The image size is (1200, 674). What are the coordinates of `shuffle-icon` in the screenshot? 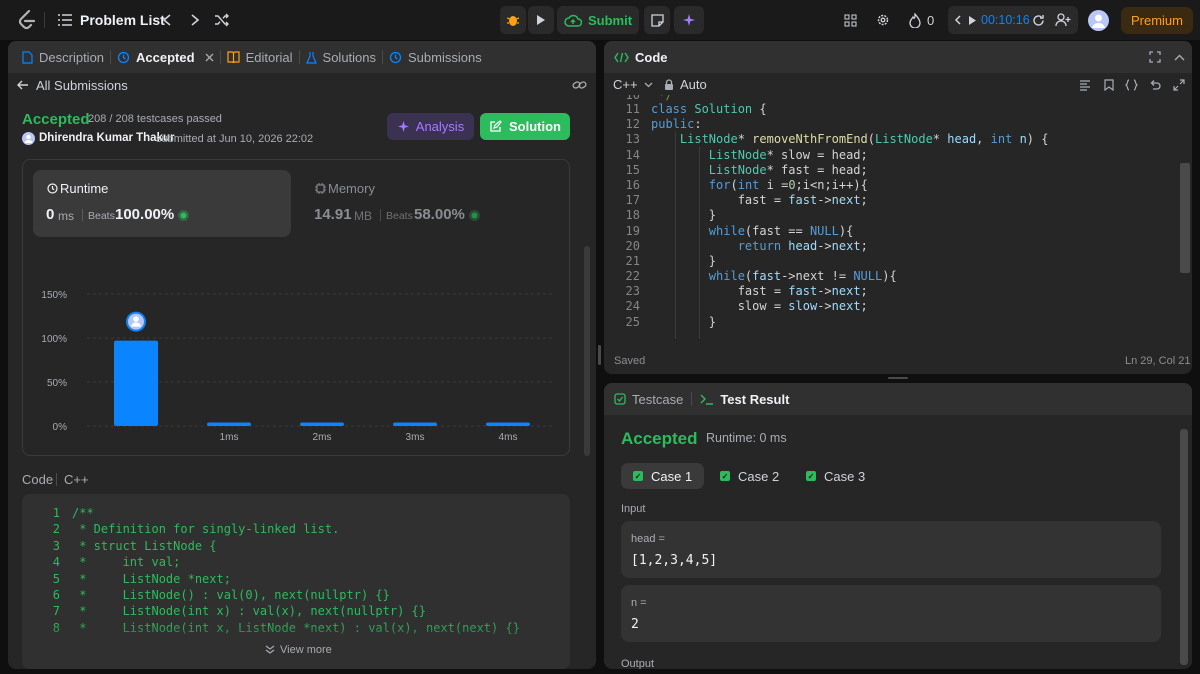 It's located at (222, 20).